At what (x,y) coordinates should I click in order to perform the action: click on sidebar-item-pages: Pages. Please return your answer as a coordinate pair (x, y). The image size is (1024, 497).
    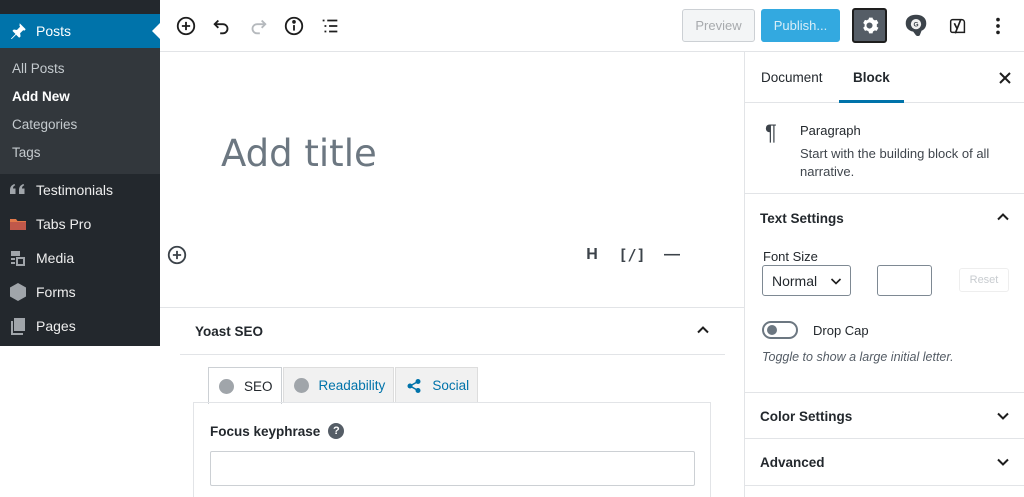
    Looking at the image, I should click on (80, 326).